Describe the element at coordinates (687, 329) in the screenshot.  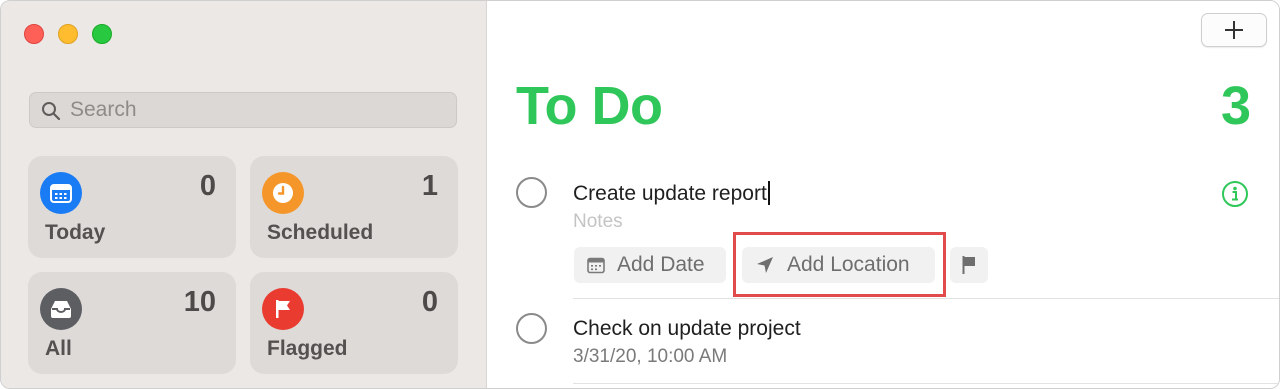
I see `reminder-title: Check on update project` at that location.